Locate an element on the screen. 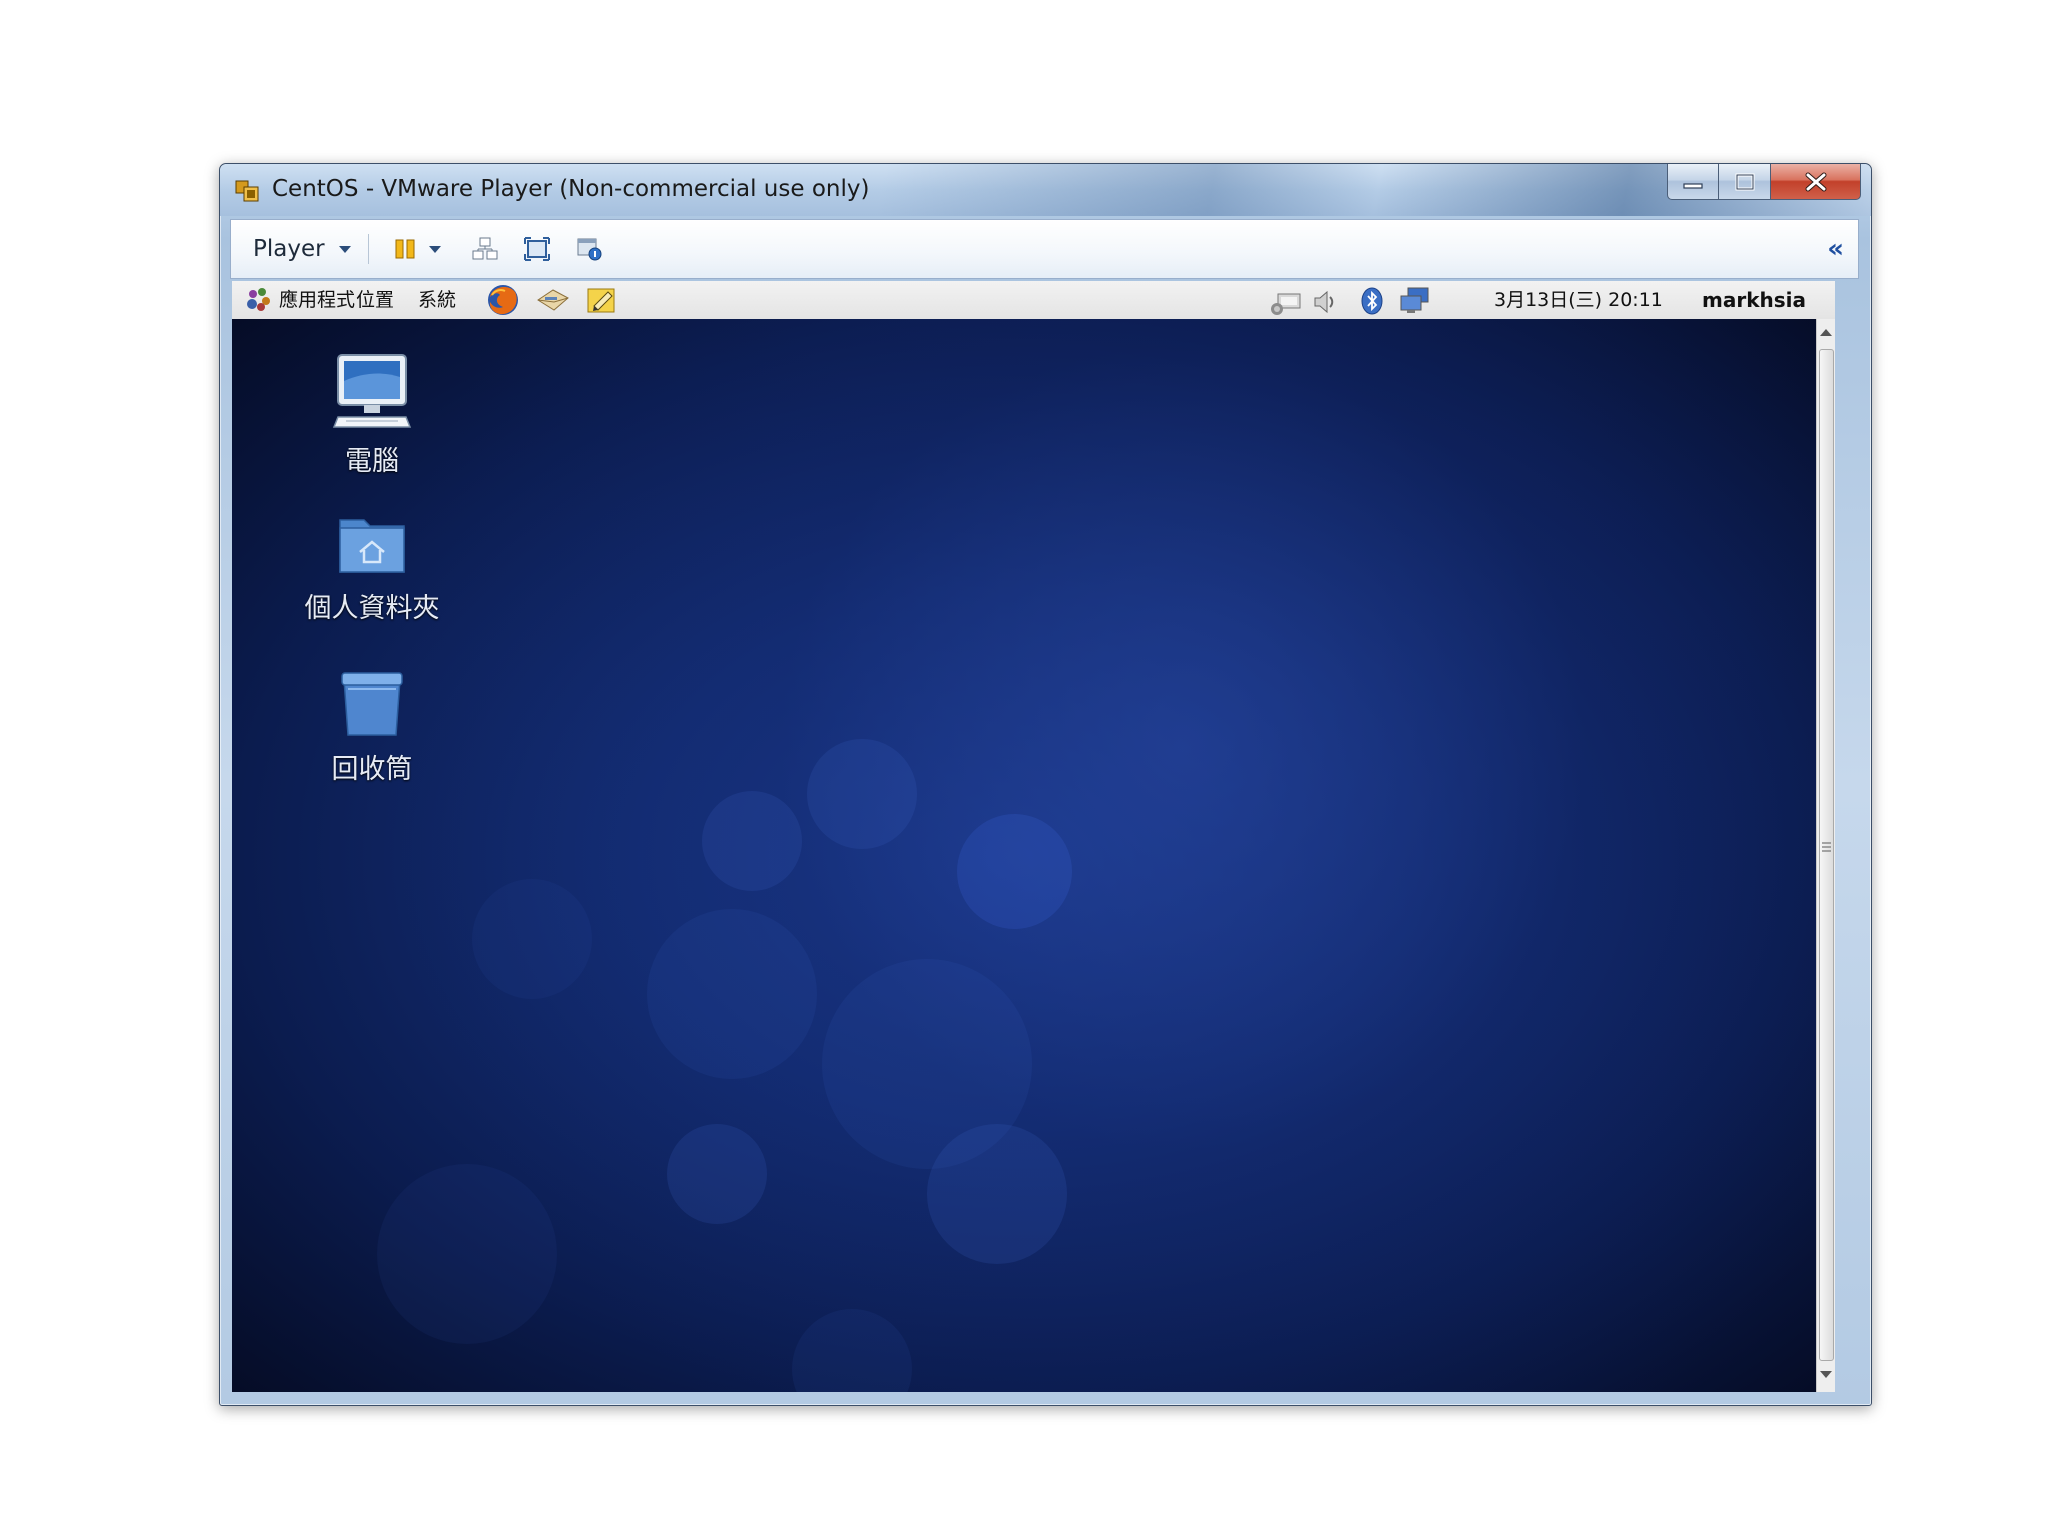 The image size is (2048, 1535). fullscreen-icon is located at coordinates (537, 249).